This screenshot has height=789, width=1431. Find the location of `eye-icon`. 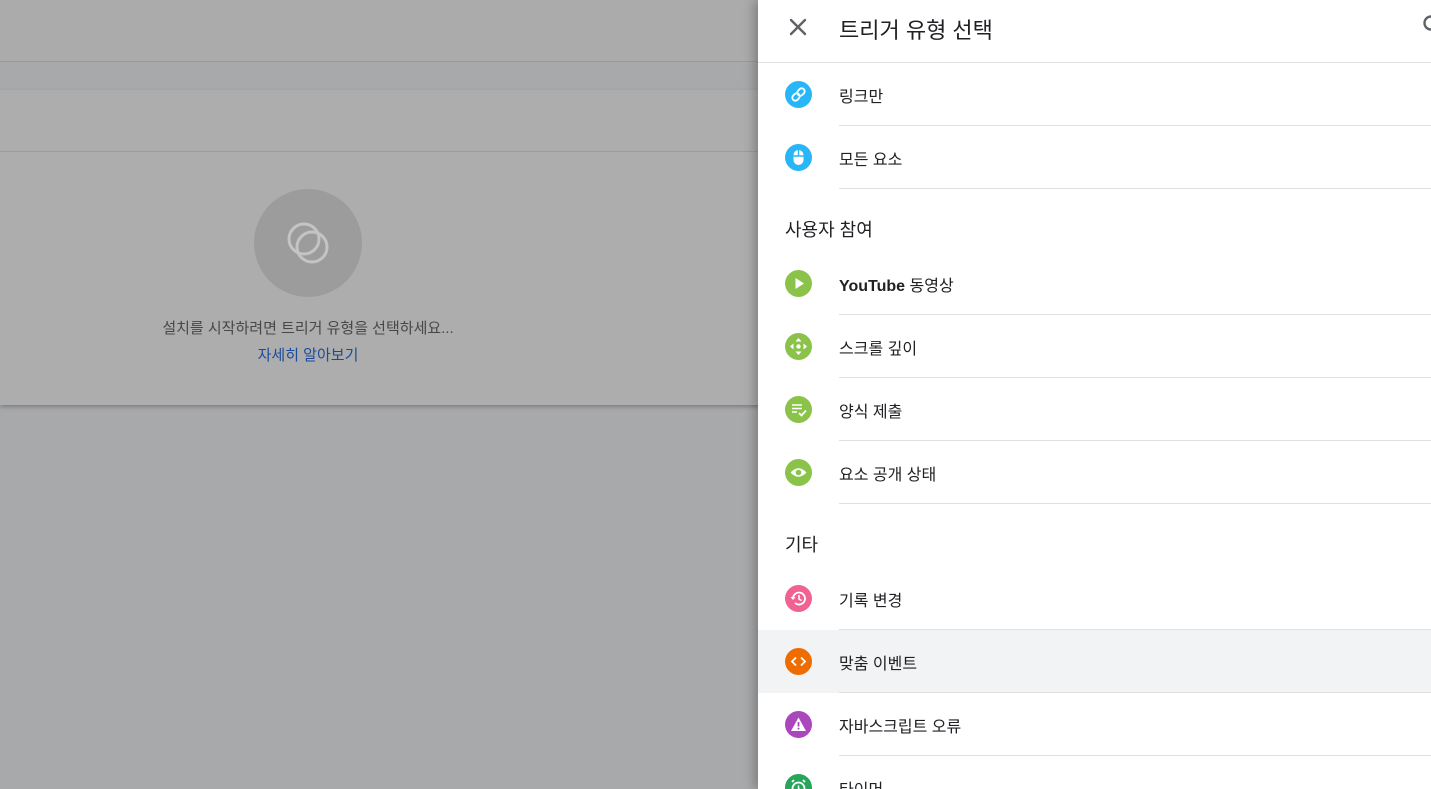

eye-icon is located at coordinates (798, 472).